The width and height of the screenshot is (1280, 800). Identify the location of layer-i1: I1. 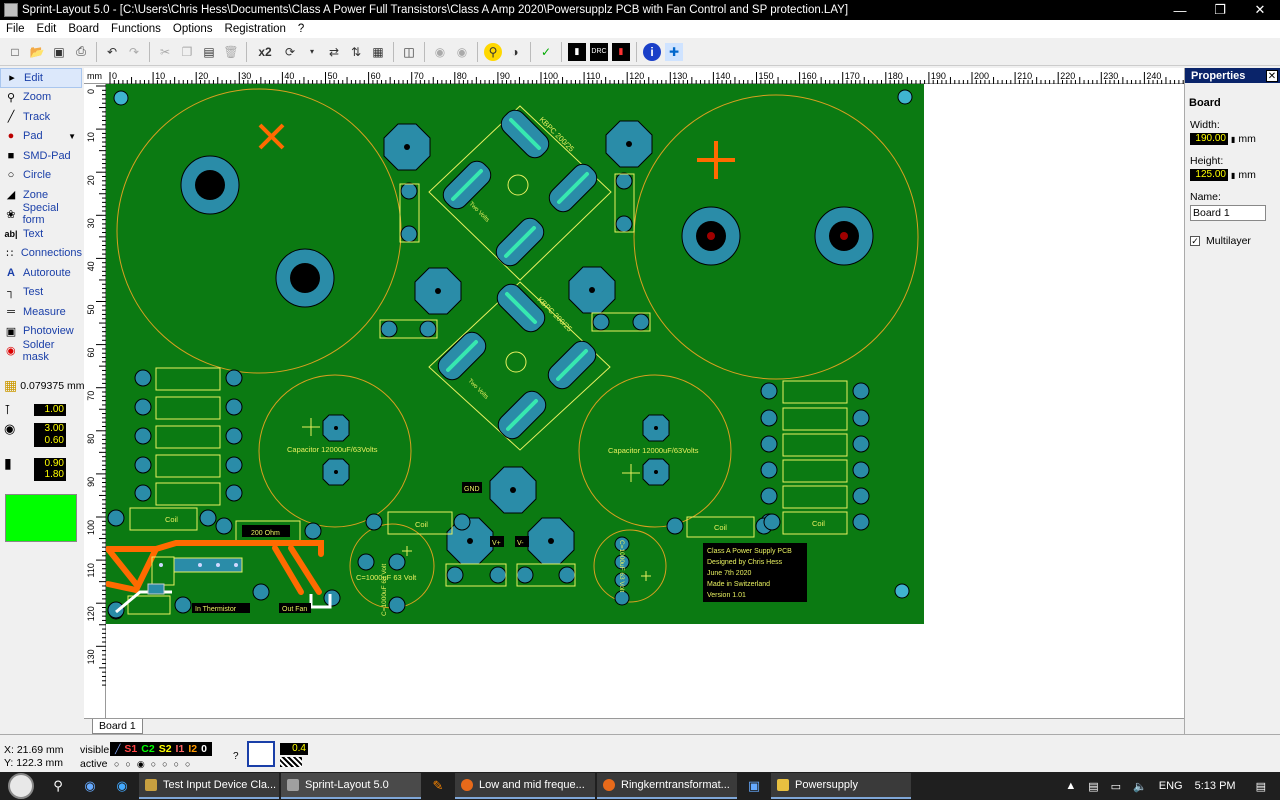
(180, 749).